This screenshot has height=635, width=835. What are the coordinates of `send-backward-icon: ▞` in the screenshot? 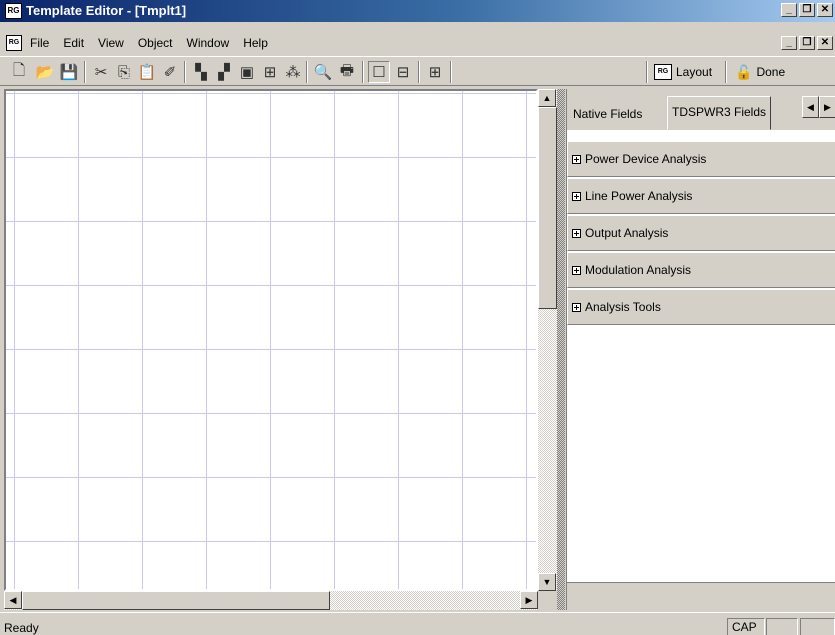 It's located at (224, 72).